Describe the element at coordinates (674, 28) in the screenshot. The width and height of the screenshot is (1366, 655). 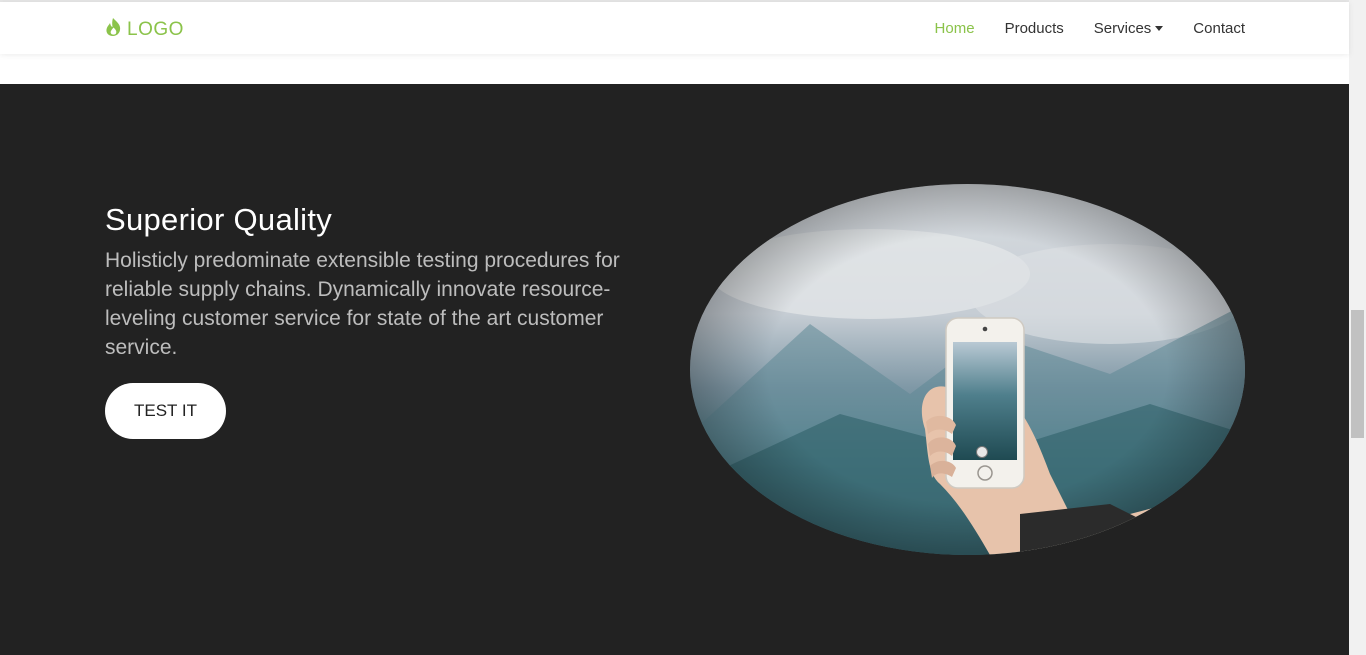
I see `top-navbar: LOGO Home Products Services Contact` at that location.